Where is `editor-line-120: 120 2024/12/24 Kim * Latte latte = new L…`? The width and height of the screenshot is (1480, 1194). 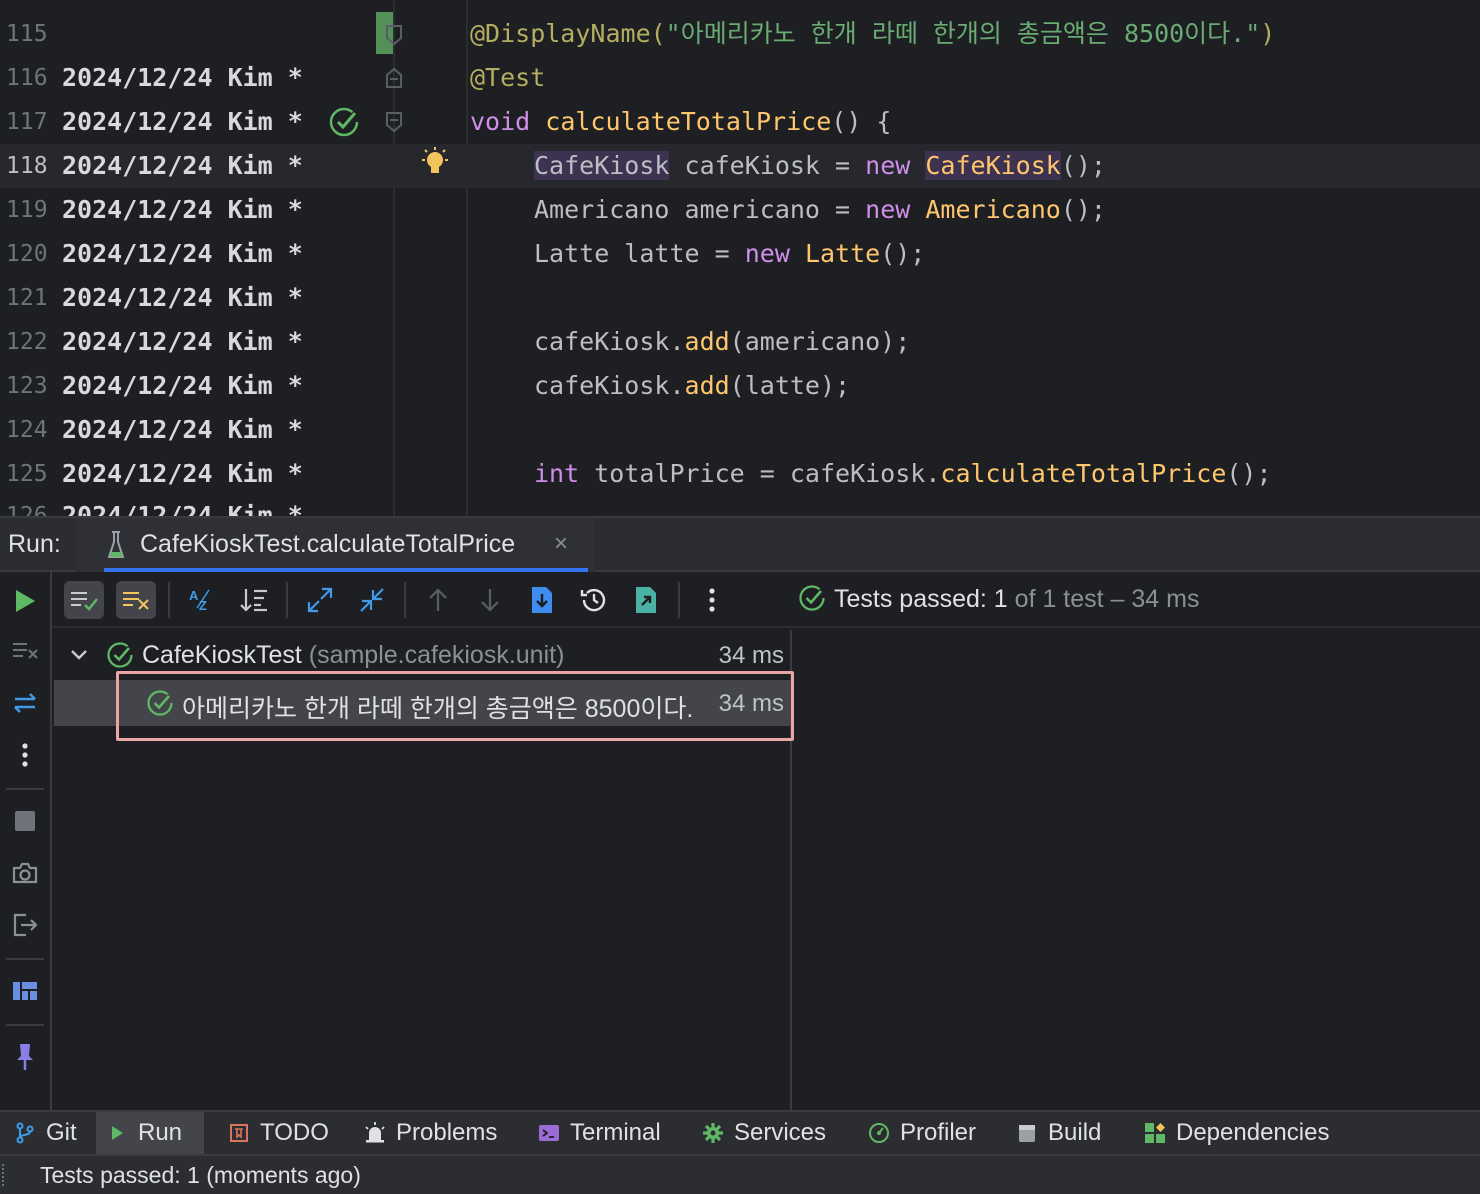 editor-line-120: 120 2024/12/24 Kim * Latte latte = new L… is located at coordinates (740, 254).